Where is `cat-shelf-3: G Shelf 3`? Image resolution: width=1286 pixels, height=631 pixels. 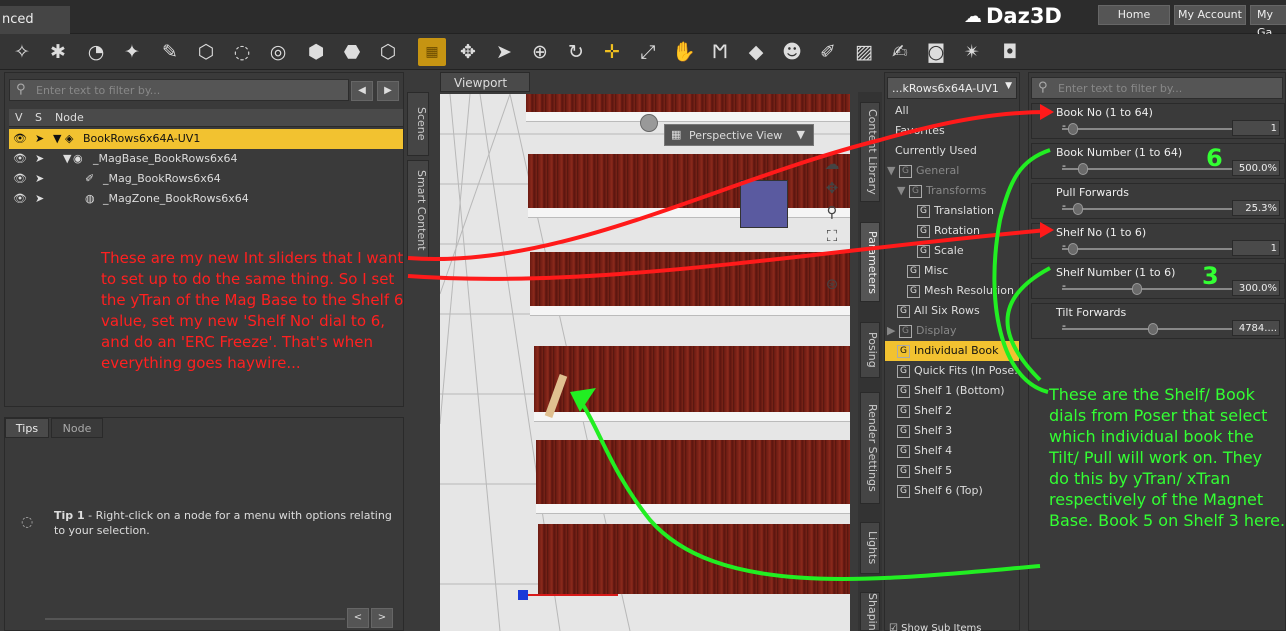 cat-shelf-3: G Shelf 3 is located at coordinates (952, 431).